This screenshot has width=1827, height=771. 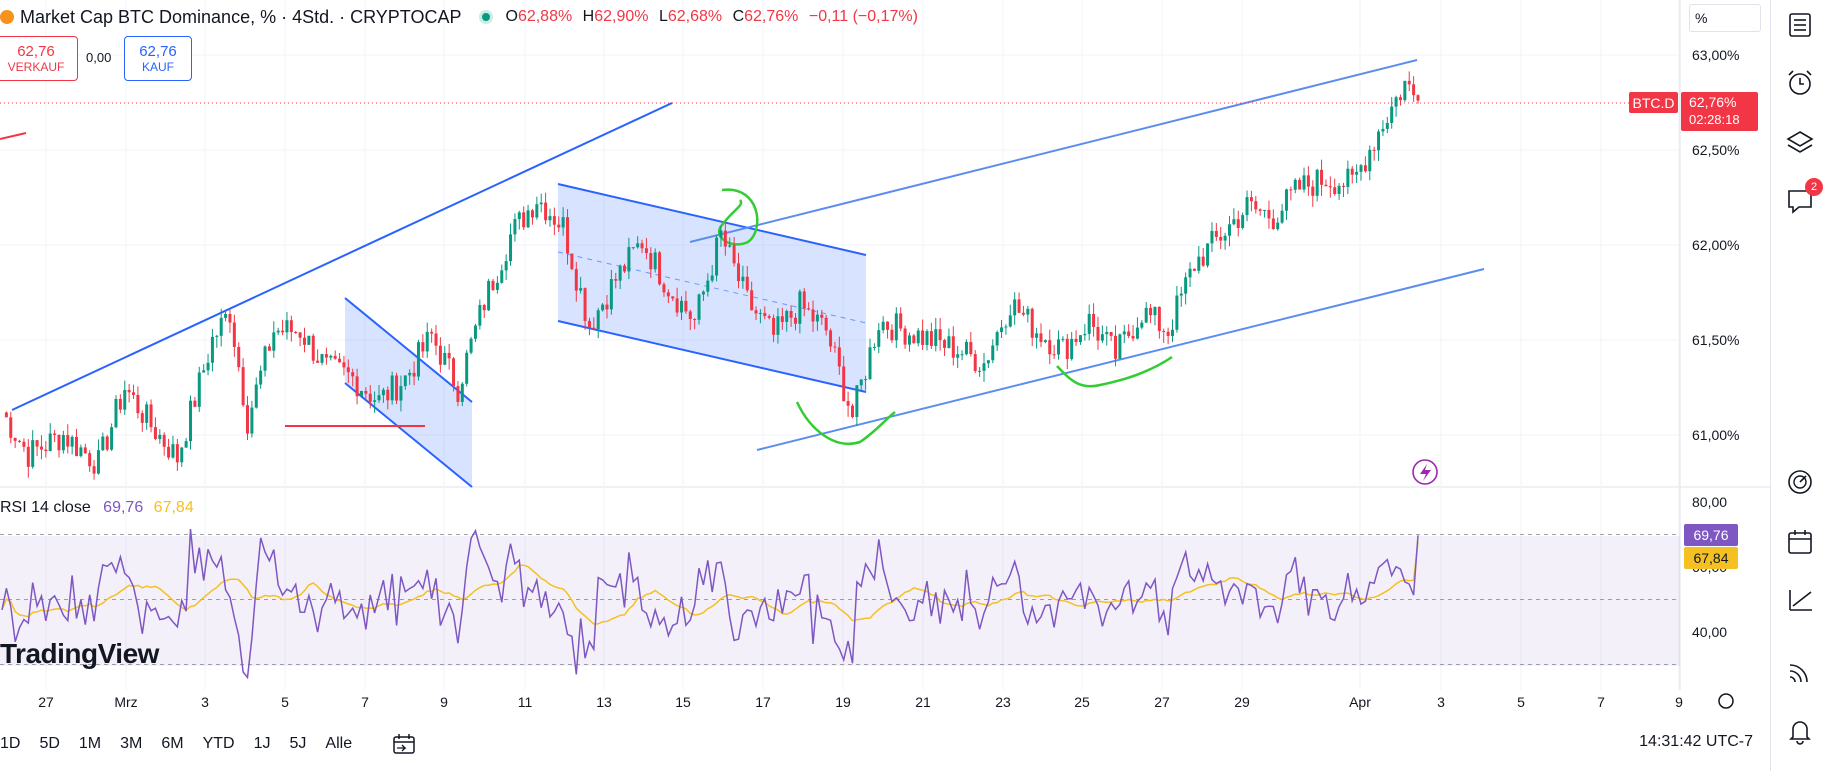 What do you see at coordinates (1725, 18) in the screenshot?
I see `scale-unit-button: %` at bounding box center [1725, 18].